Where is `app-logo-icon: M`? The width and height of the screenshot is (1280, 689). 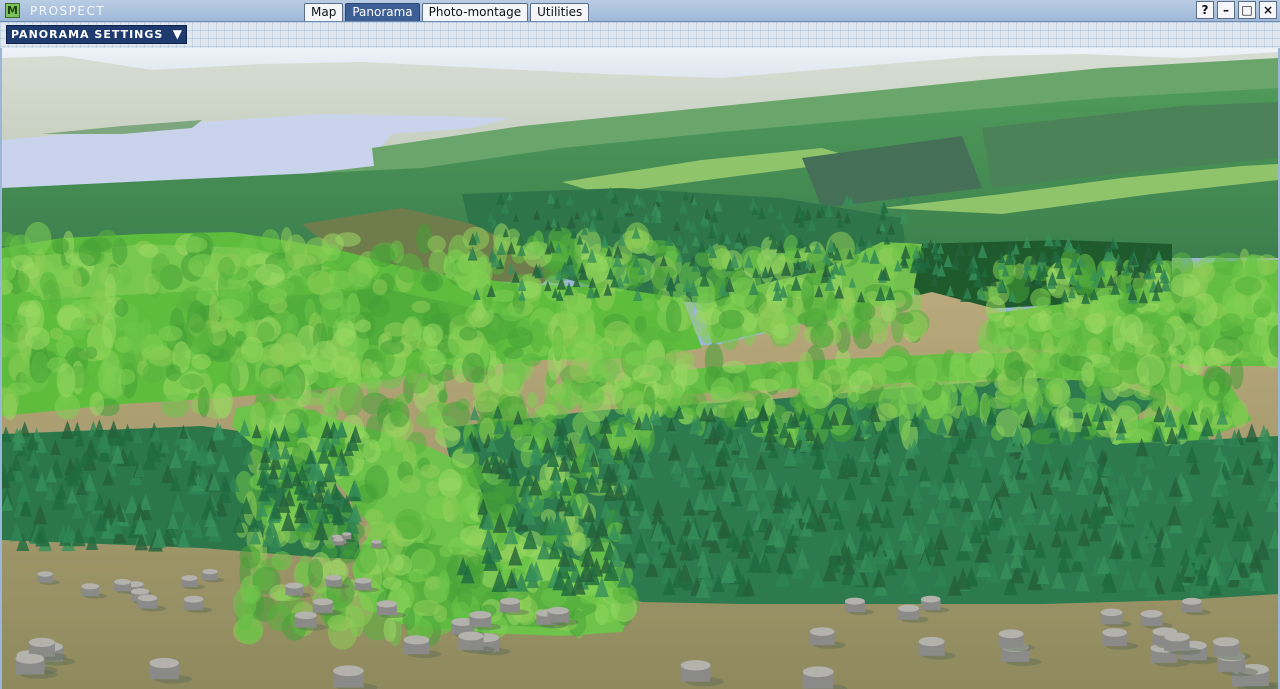
app-logo-icon: M is located at coordinates (12, 10).